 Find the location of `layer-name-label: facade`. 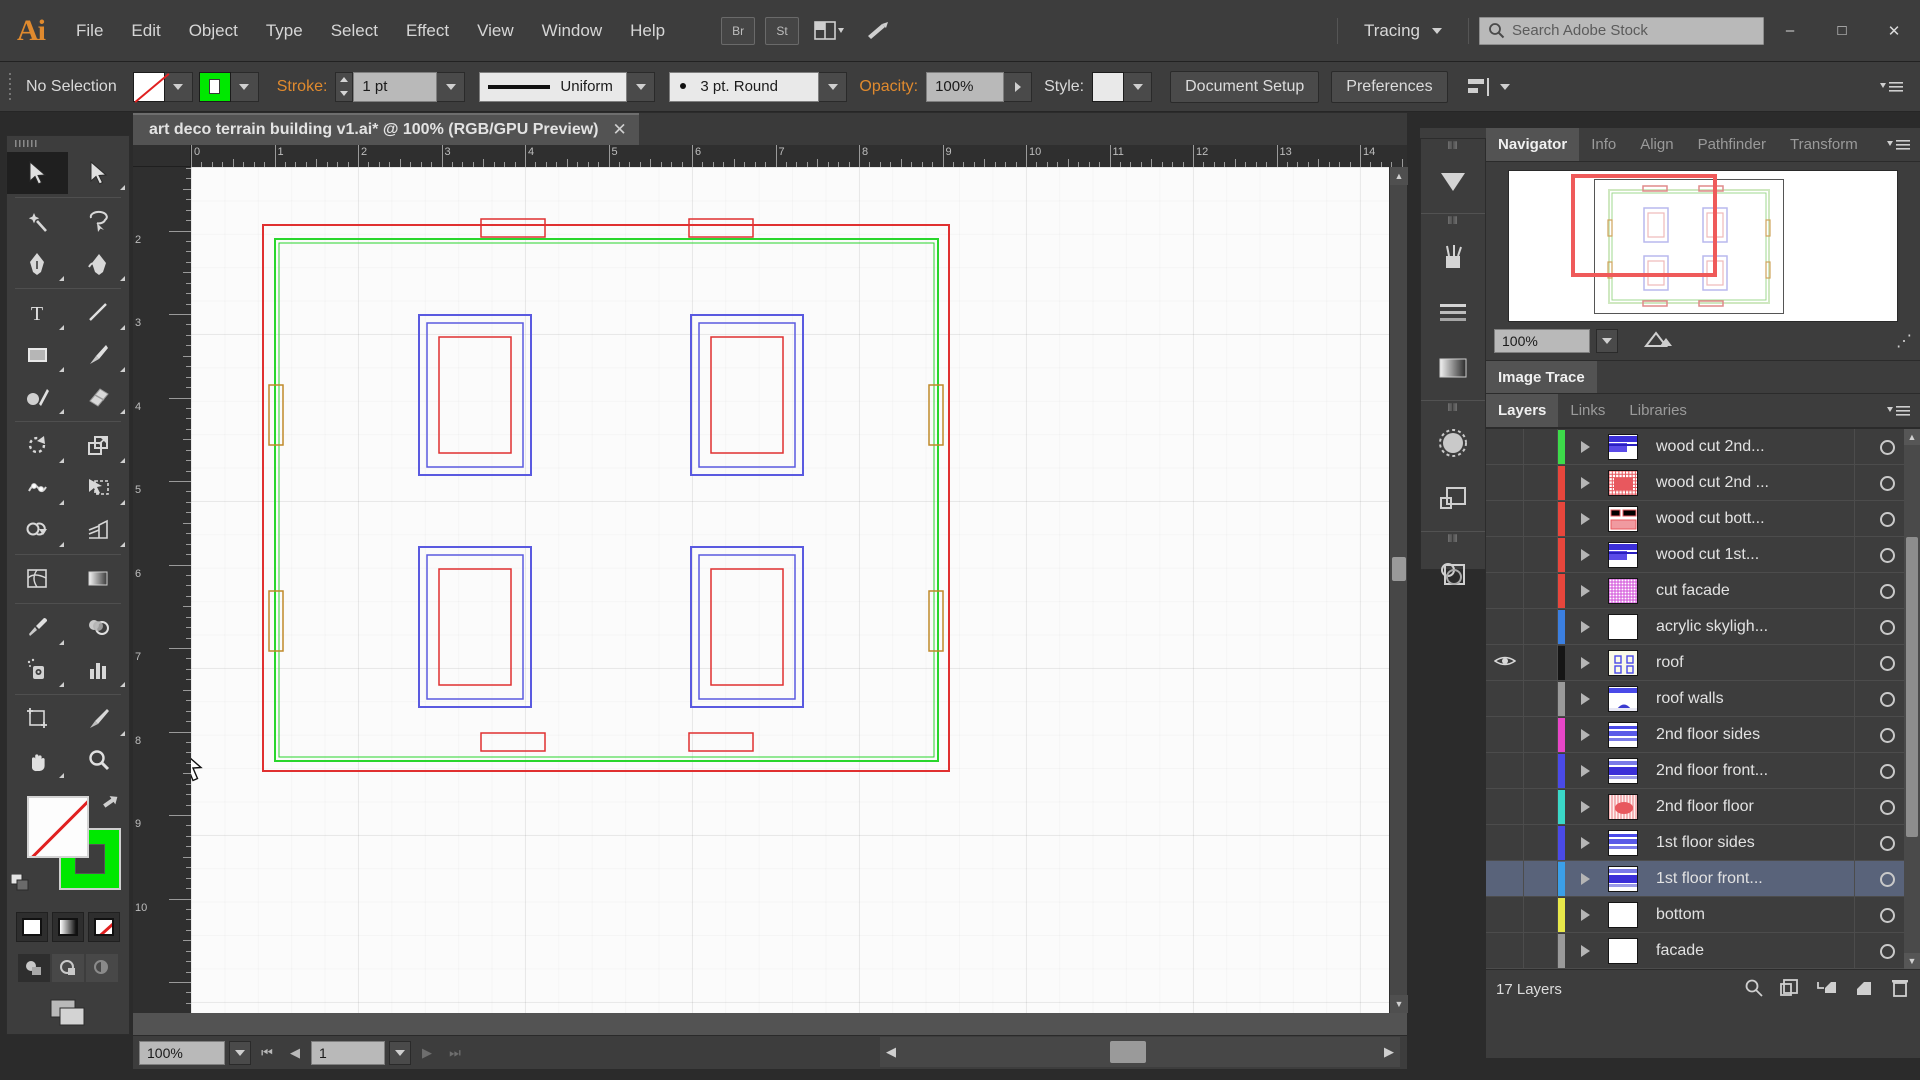

layer-name-label: facade is located at coordinates (1750, 951).